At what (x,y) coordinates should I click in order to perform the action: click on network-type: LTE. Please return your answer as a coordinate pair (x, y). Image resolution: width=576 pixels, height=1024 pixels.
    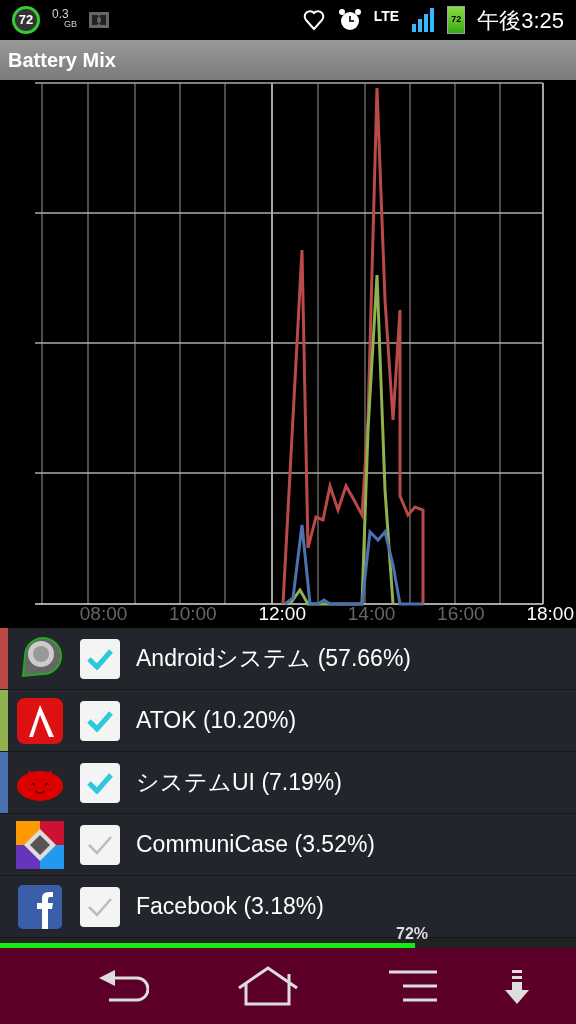
    Looking at the image, I should click on (386, 17).